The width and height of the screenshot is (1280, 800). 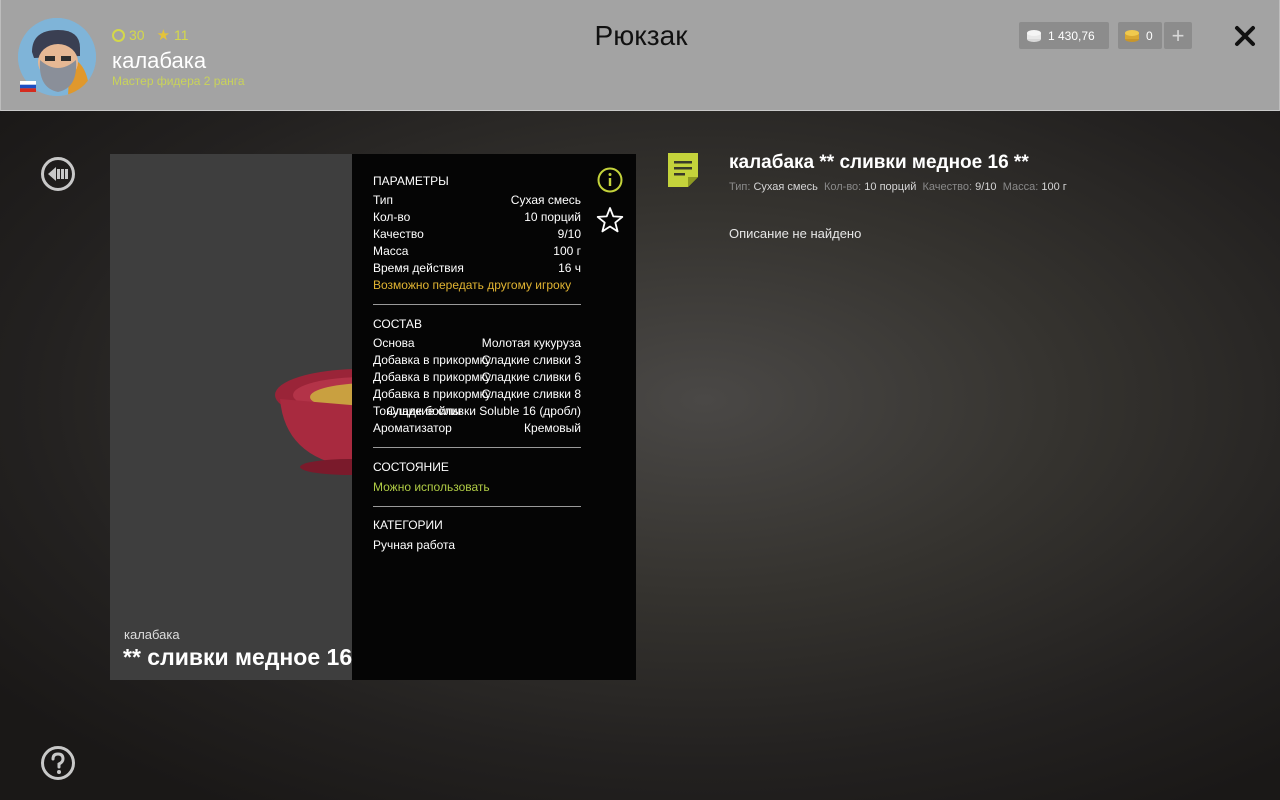 I want to click on item-image-panel: калабака ** сливки медное 16 **, so click(x=231, y=417).